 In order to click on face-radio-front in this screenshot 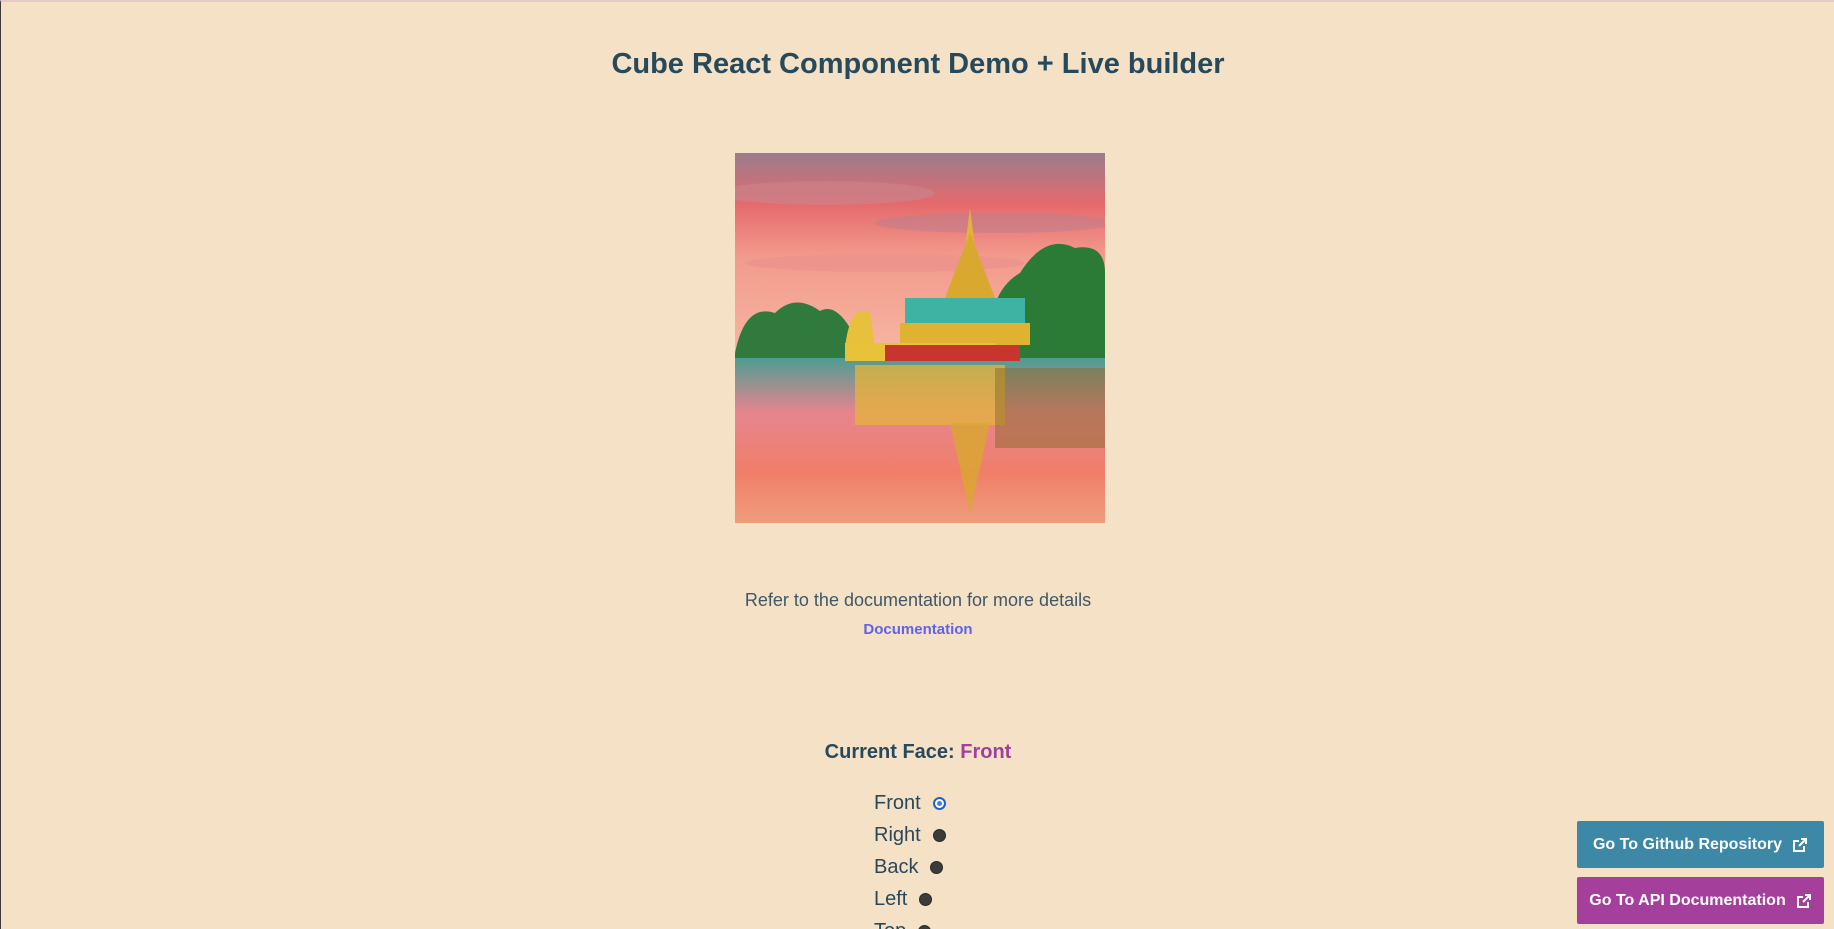, I will do `click(939, 803)`.